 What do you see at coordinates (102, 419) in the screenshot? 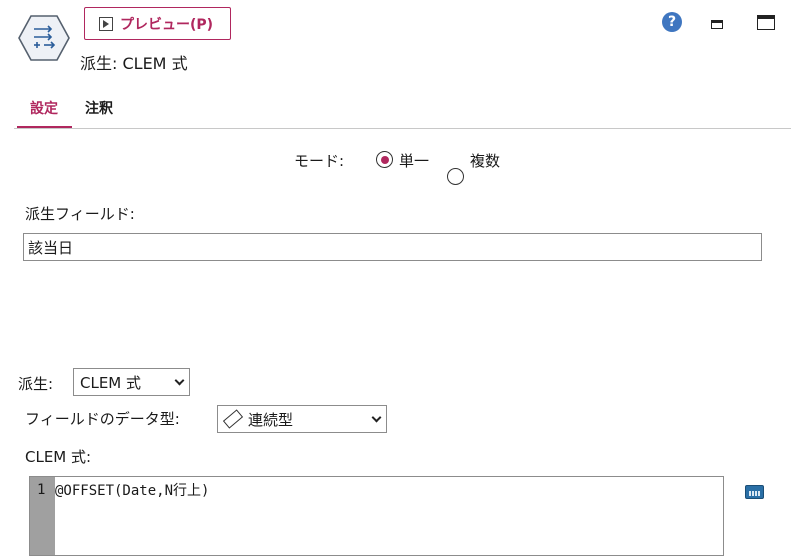
I see `field-type-label: フィールドのデータ型:` at bounding box center [102, 419].